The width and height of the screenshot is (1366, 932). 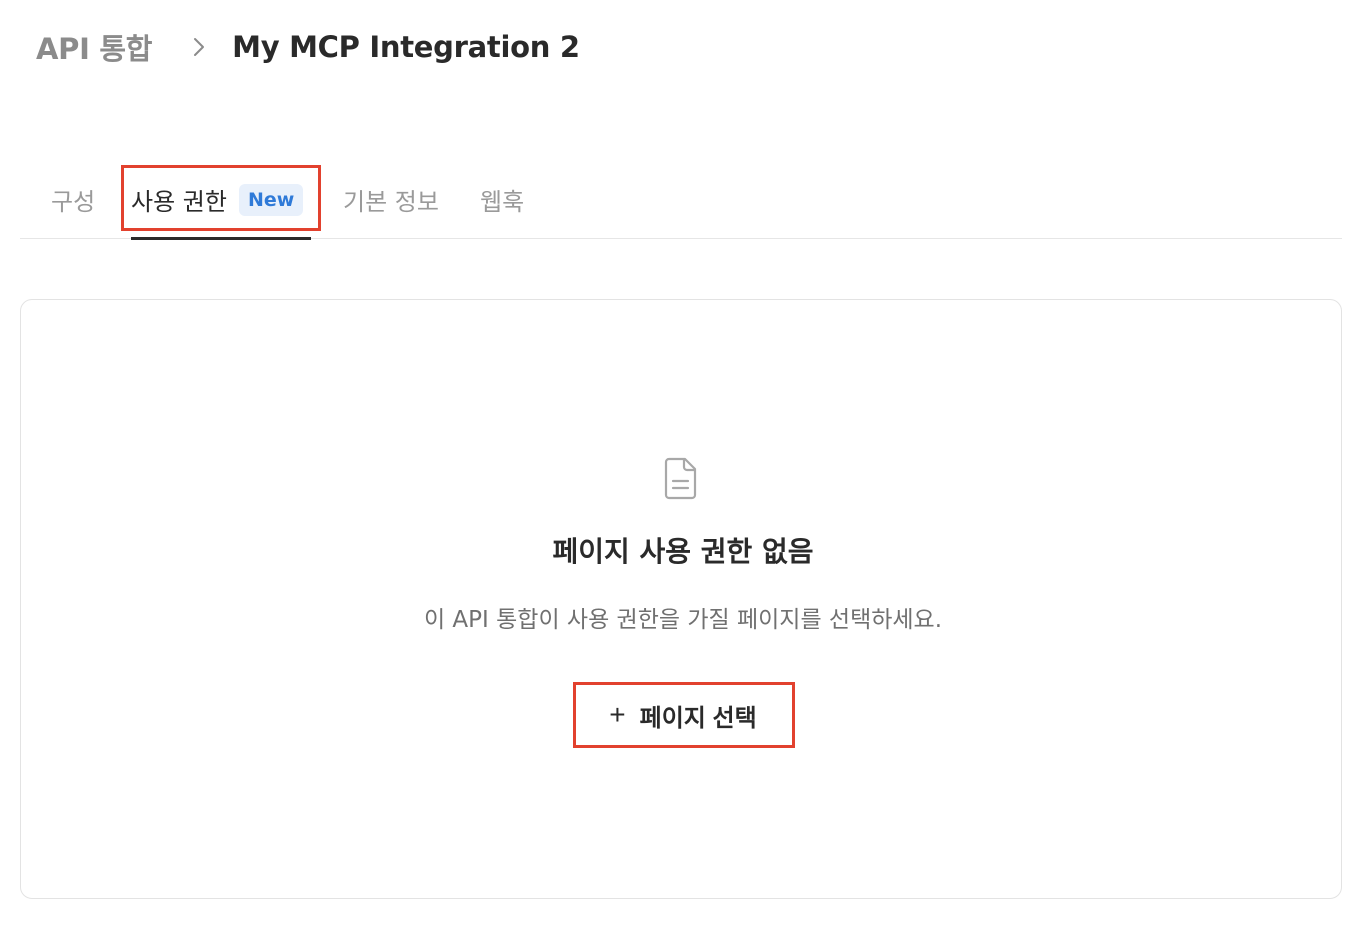 I want to click on tab-permissions: 사용 권한 New, so click(x=217, y=199).